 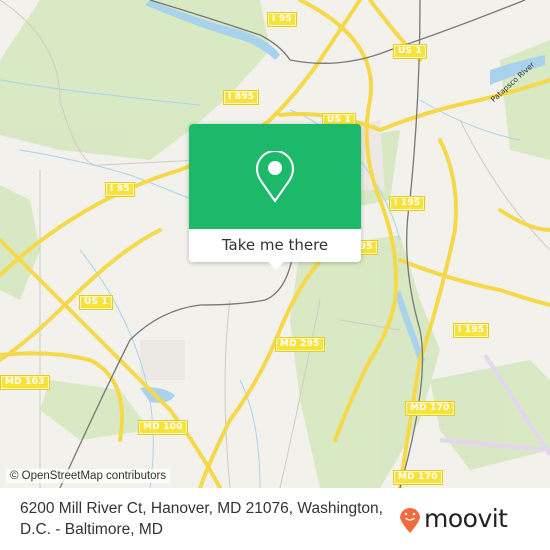 What do you see at coordinates (410, 520) in the screenshot?
I see `moovit-pin-icon` at bounding box center [410, 520].